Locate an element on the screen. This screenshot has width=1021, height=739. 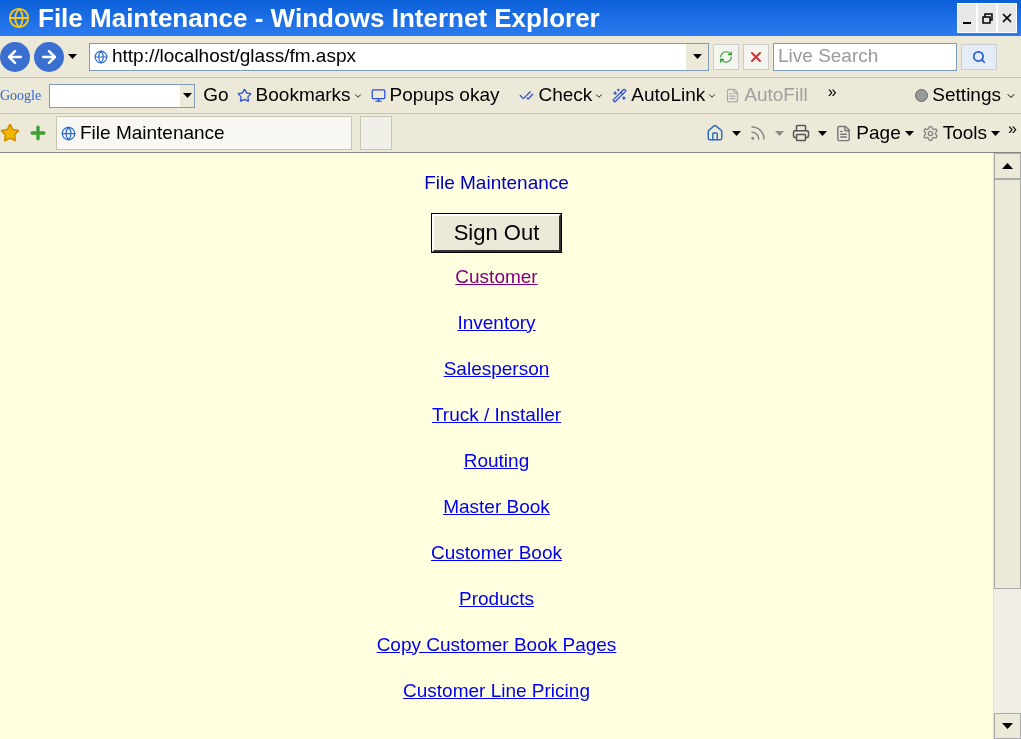
sign-out-button: Sign Out is located at coordinates (496, 232).